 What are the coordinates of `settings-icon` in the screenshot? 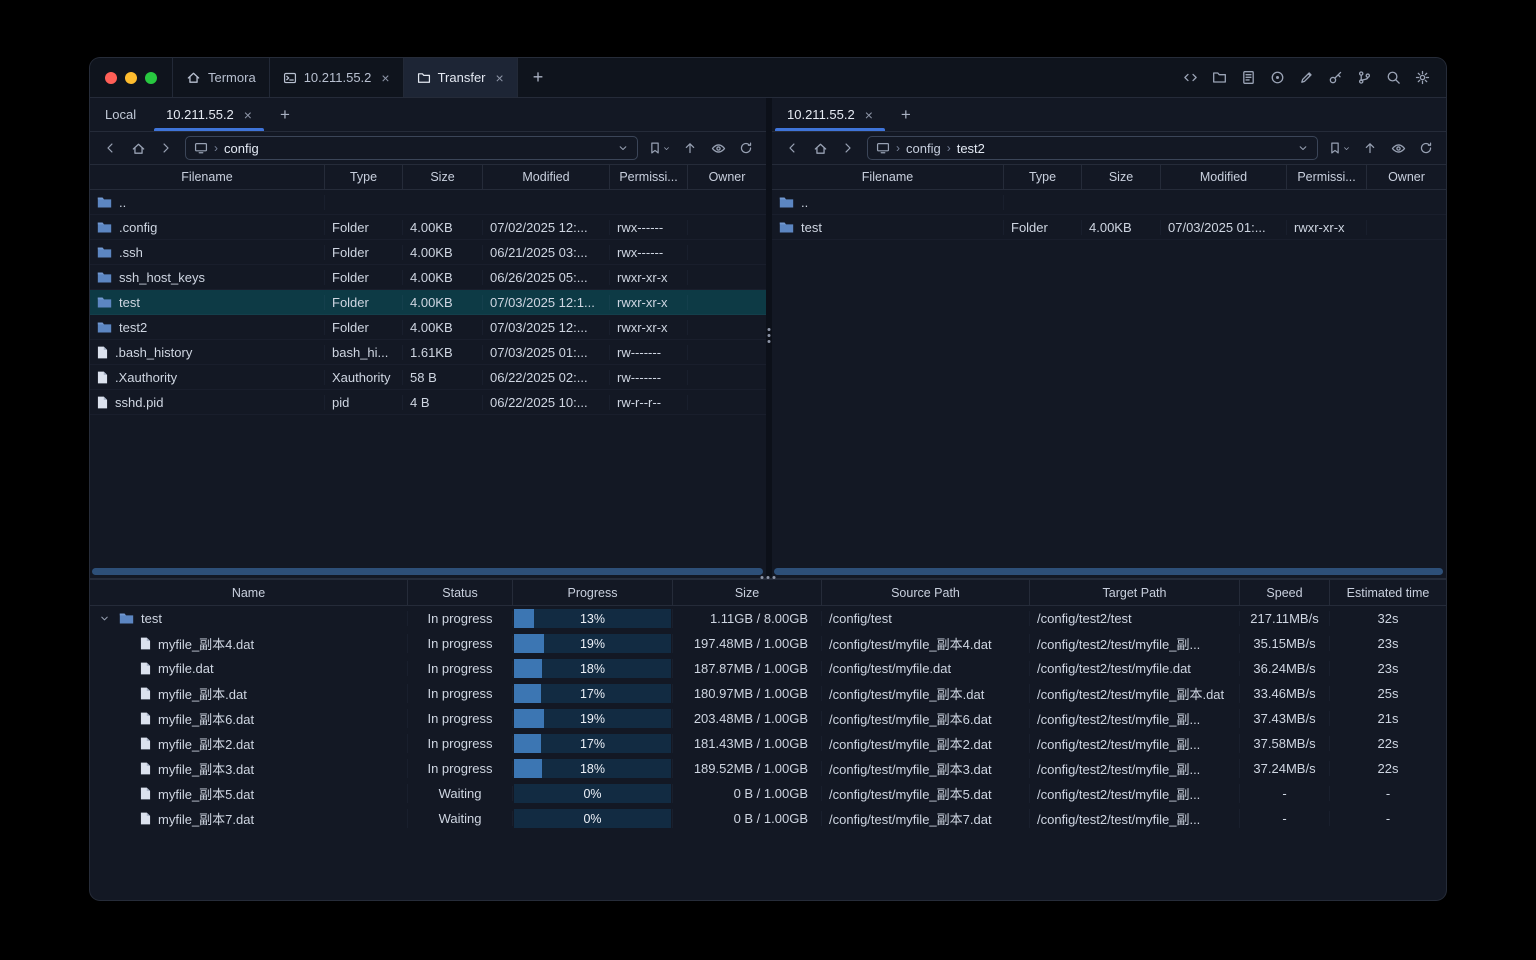 It's located at (1422, 78).